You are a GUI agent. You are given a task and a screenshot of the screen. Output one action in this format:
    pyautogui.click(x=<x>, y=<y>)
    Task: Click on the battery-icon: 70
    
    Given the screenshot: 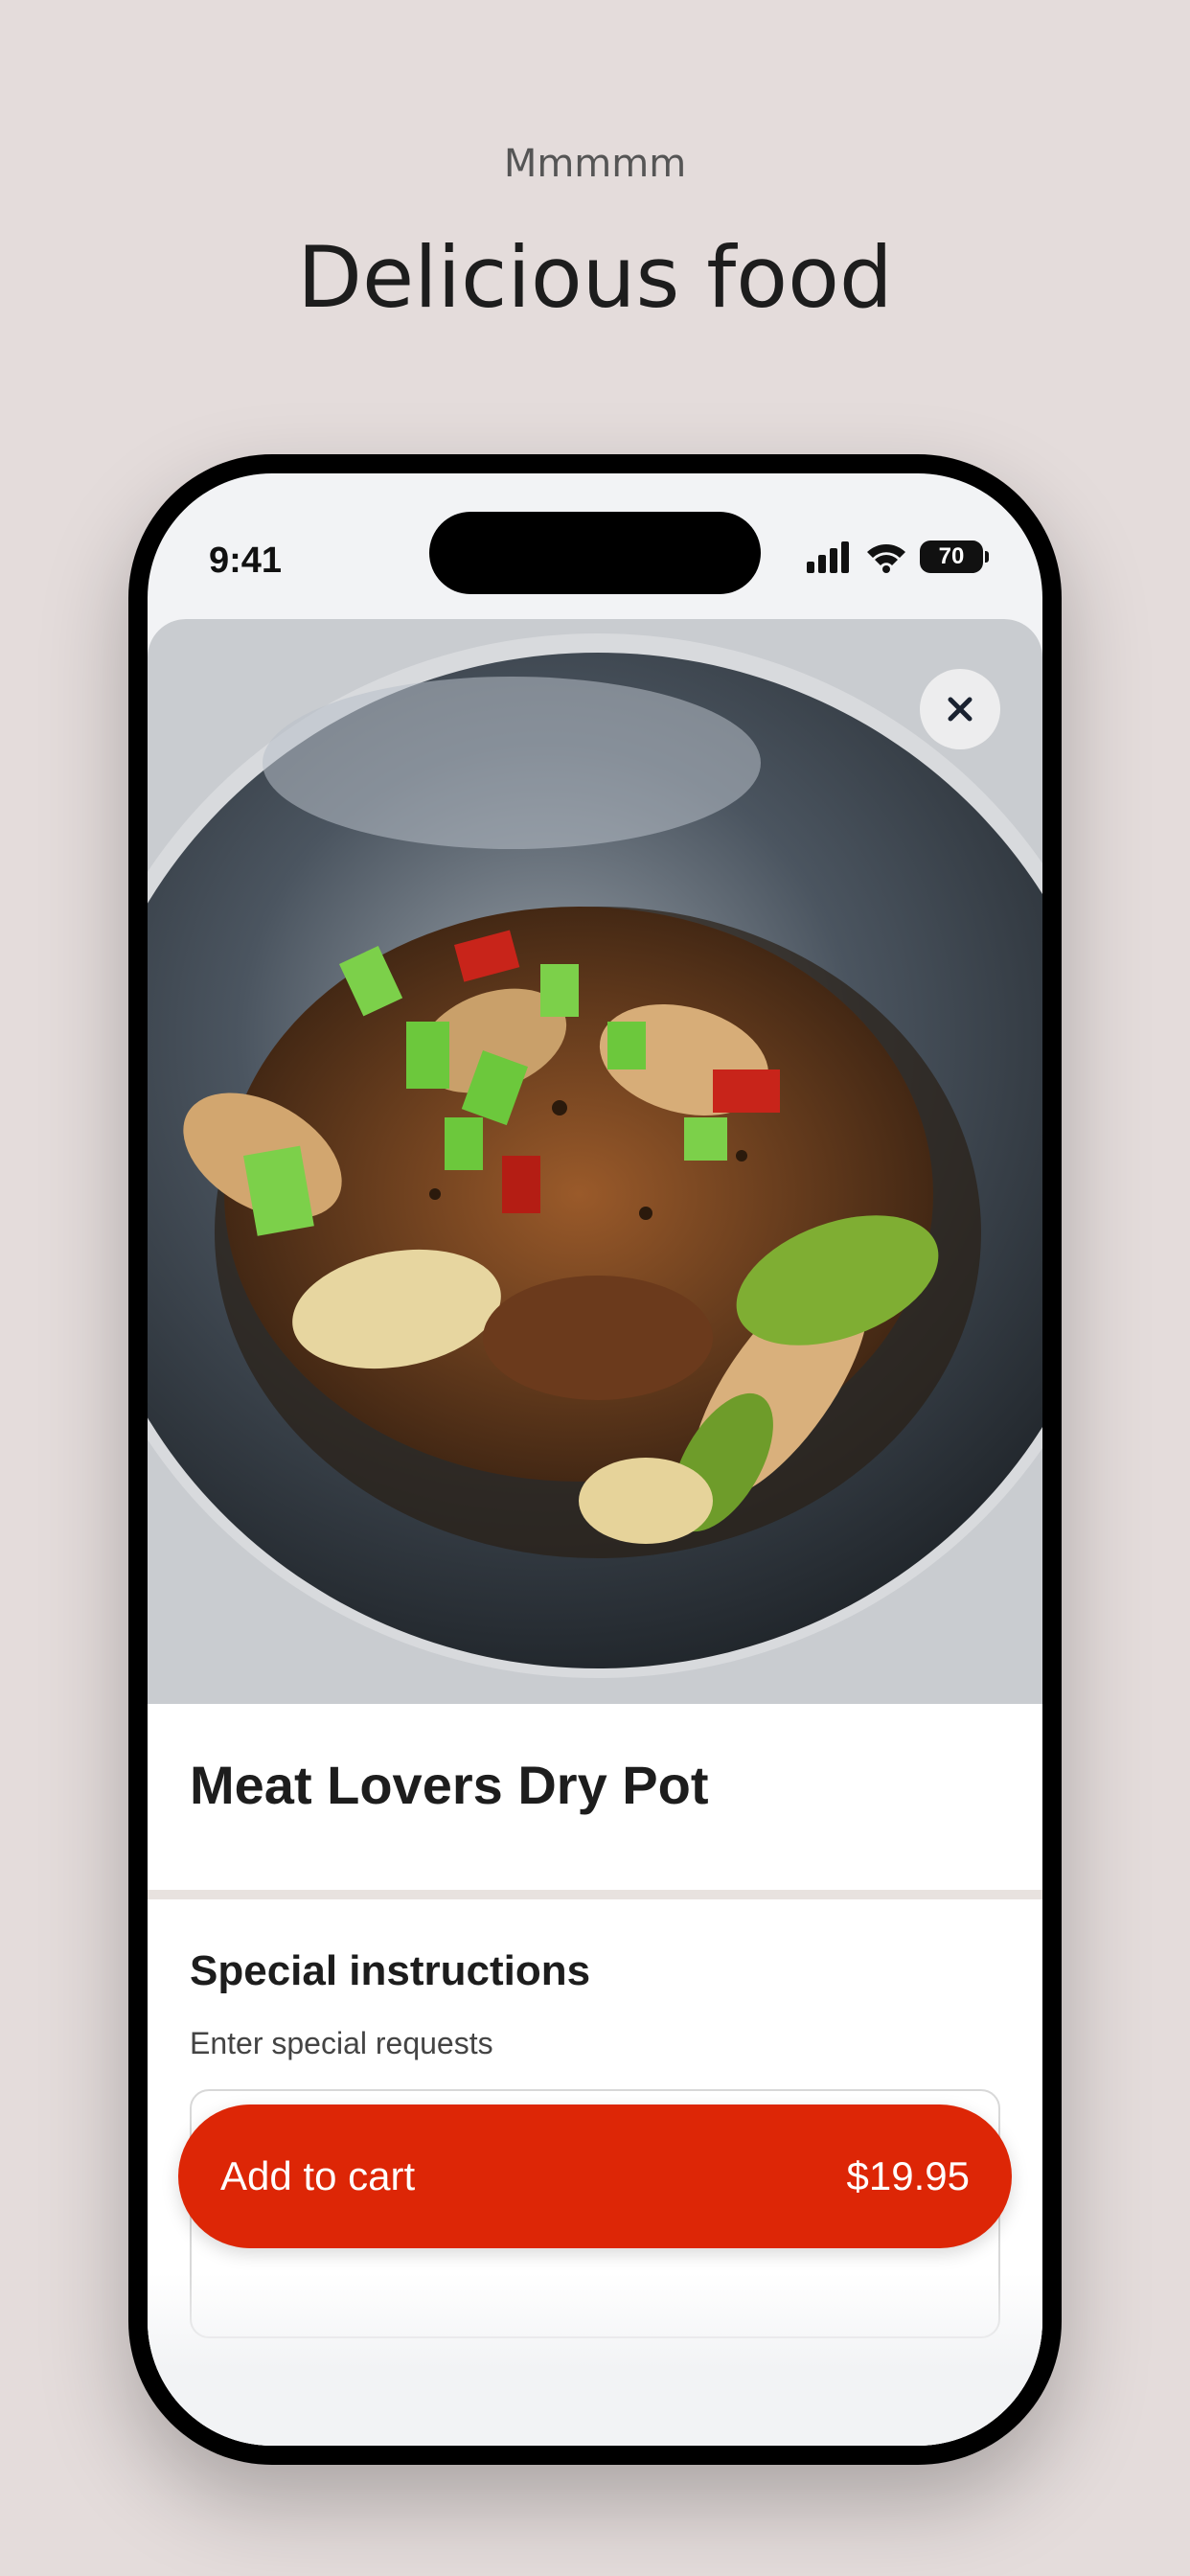 What is the action you would take?
    pyautogui.click(x=955, y=556)
    